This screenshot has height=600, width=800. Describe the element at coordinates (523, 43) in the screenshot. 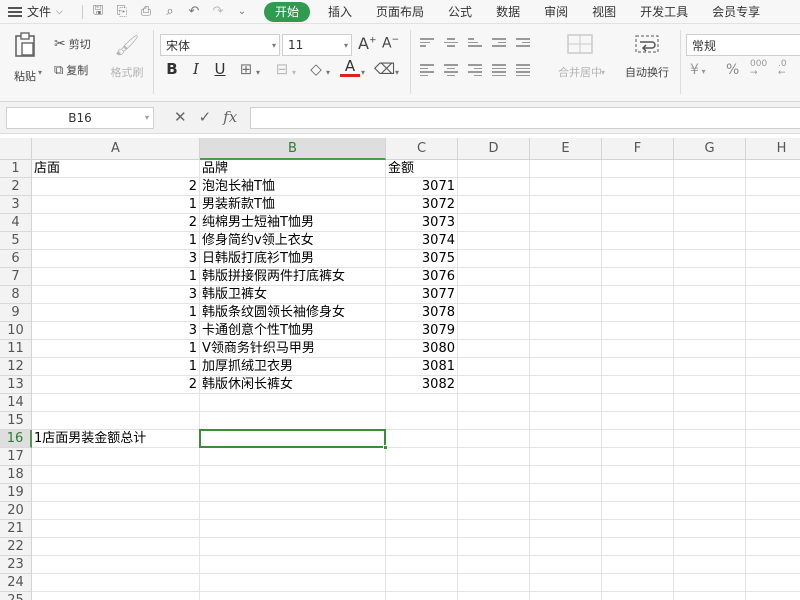

I see `increase-indent-icon` at that location.